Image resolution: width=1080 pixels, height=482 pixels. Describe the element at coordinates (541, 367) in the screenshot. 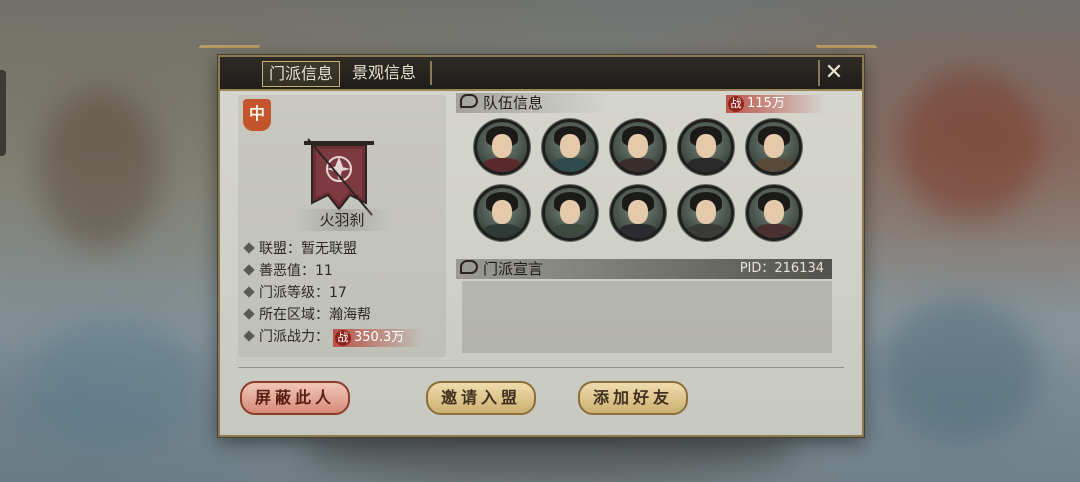

I see `divider` at that location.